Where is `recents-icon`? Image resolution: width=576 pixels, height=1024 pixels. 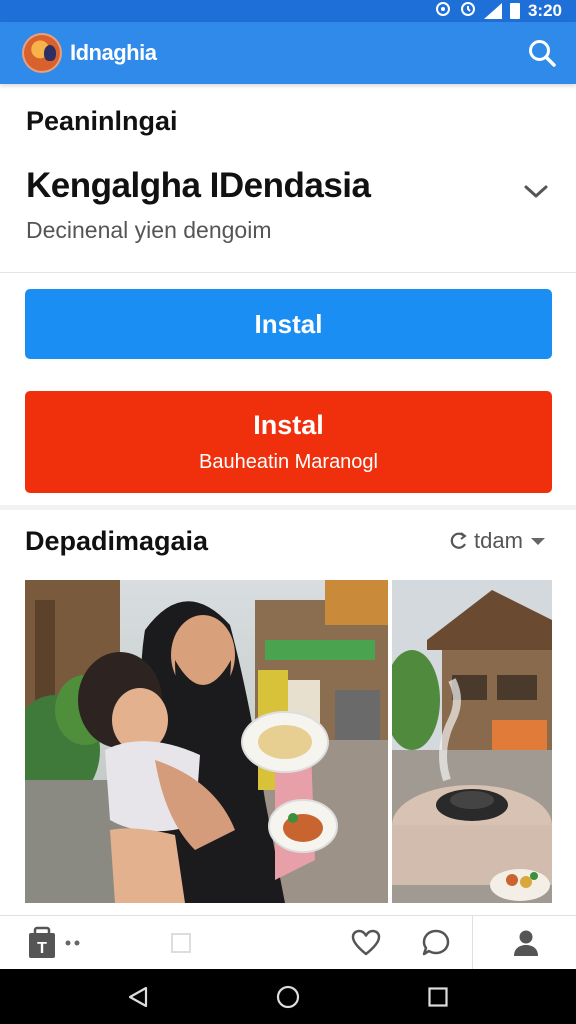
recents-icon is located at coordinates (438, 997).